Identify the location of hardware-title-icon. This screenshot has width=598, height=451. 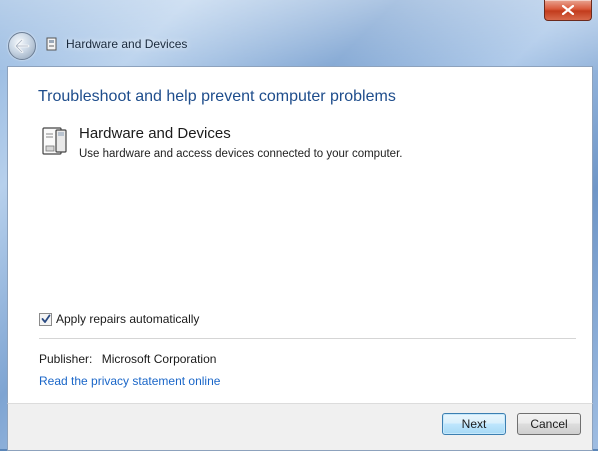
(51, 44).